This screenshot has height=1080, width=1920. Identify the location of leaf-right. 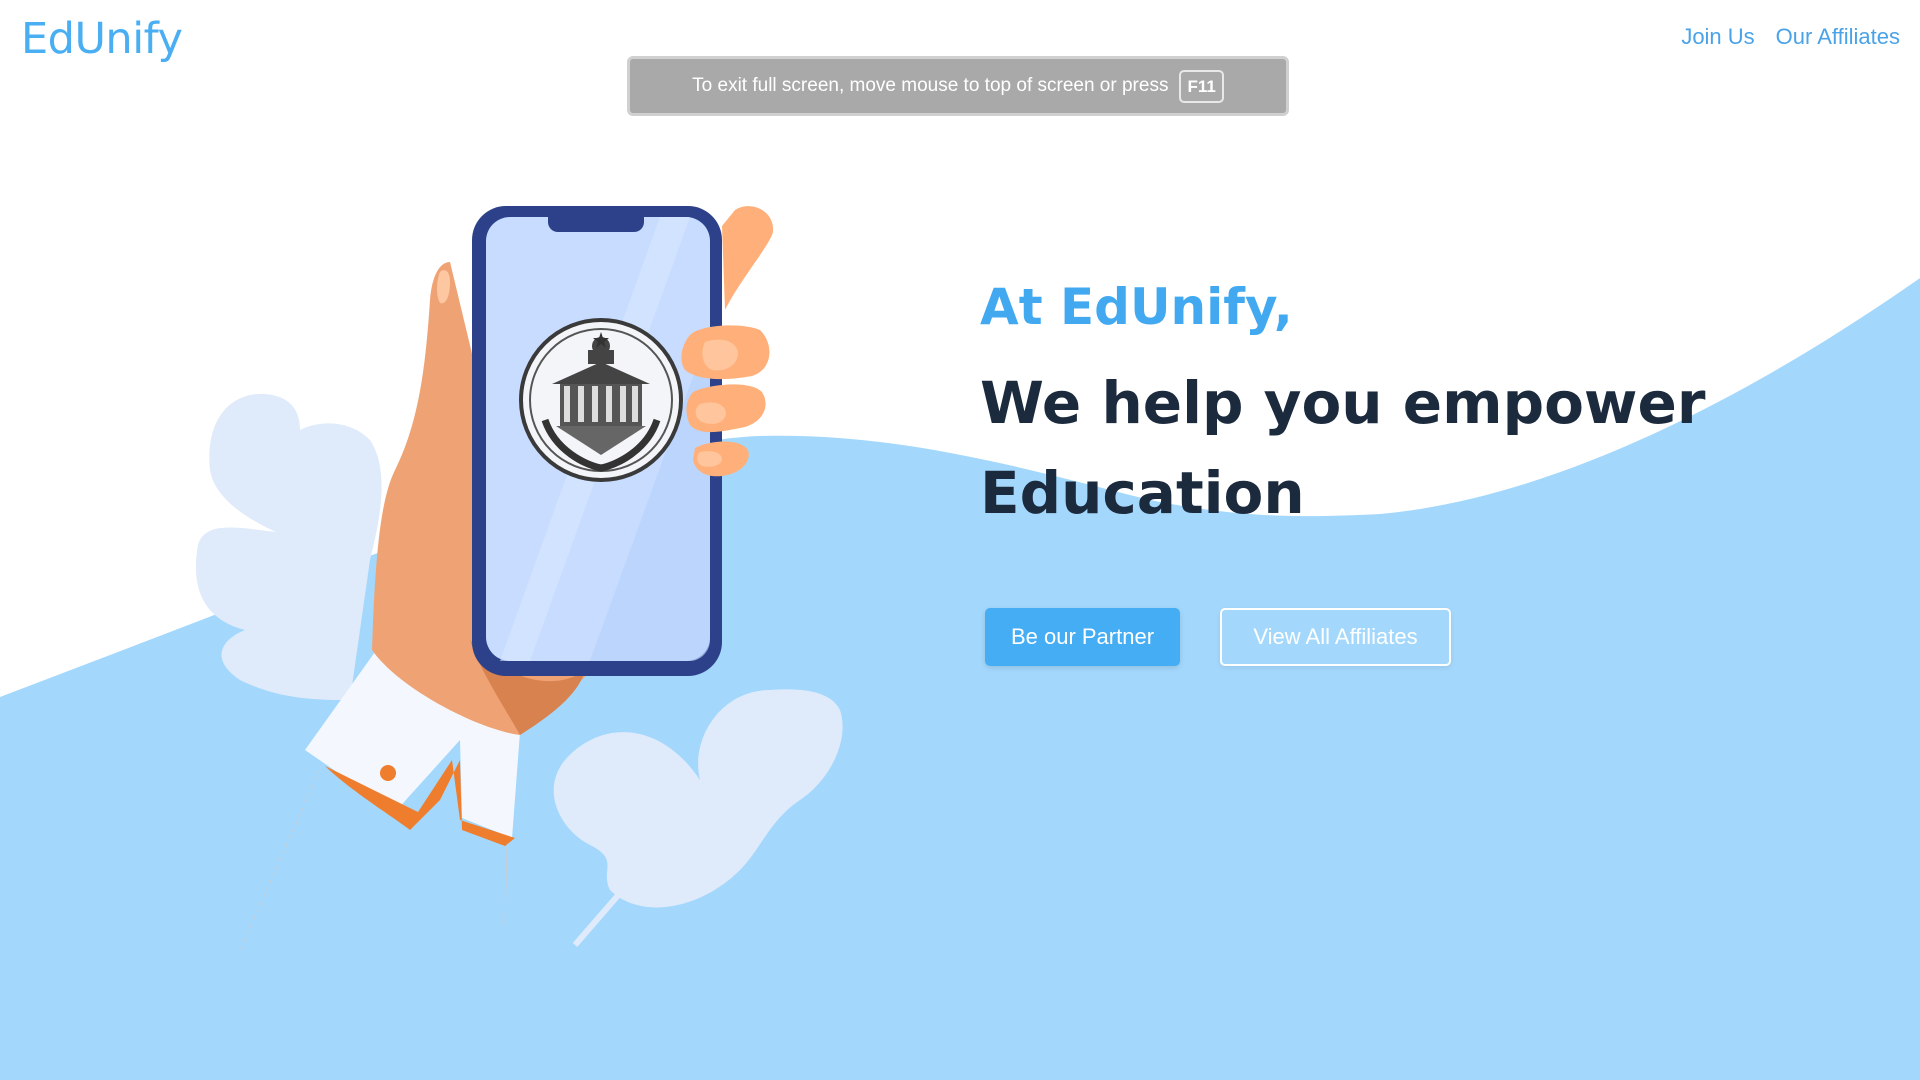
(698, 798).